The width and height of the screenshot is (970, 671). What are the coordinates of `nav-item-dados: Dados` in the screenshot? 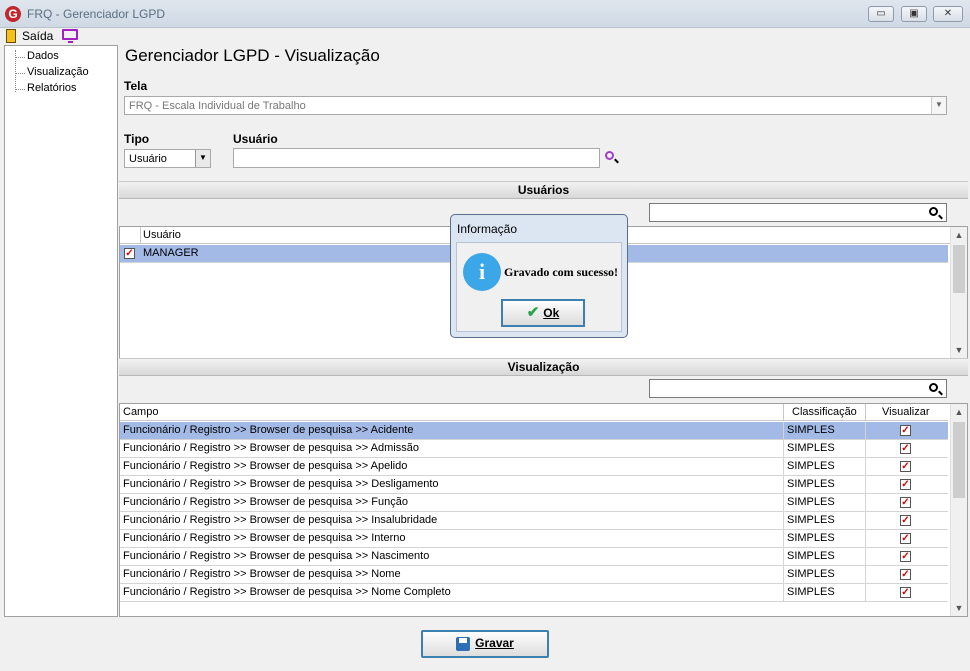 It's located at (43, 56).